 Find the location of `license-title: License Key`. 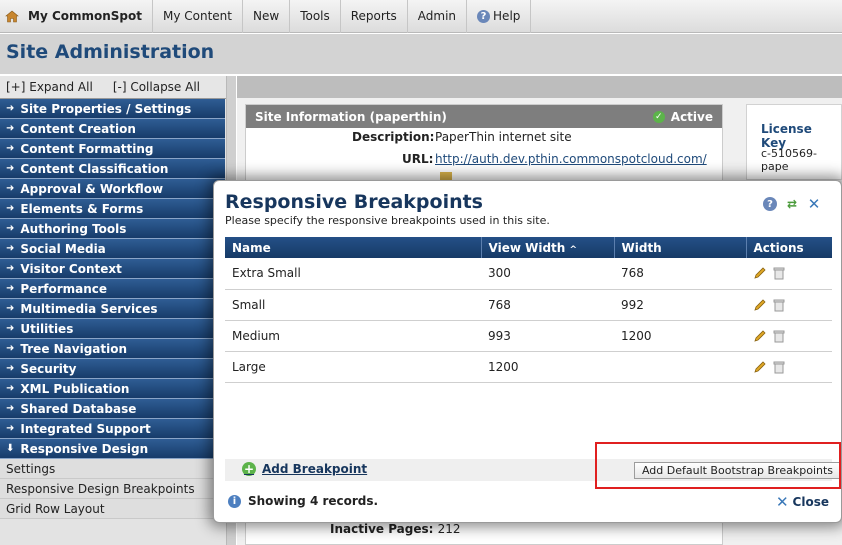

license-title: License Key is located at coordinates (786, 136).